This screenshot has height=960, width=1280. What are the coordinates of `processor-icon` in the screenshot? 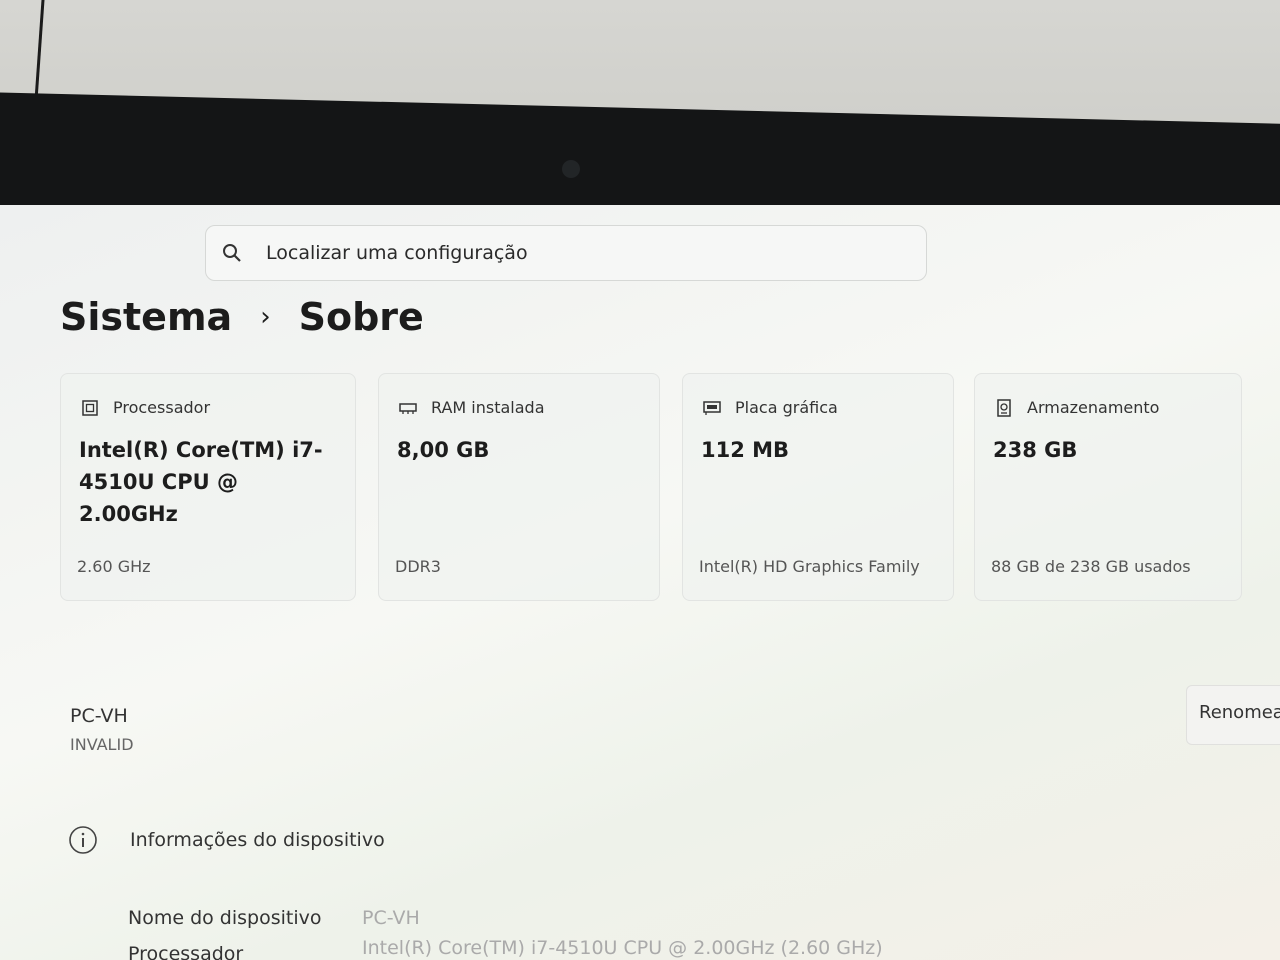 It's located at (90, 408).